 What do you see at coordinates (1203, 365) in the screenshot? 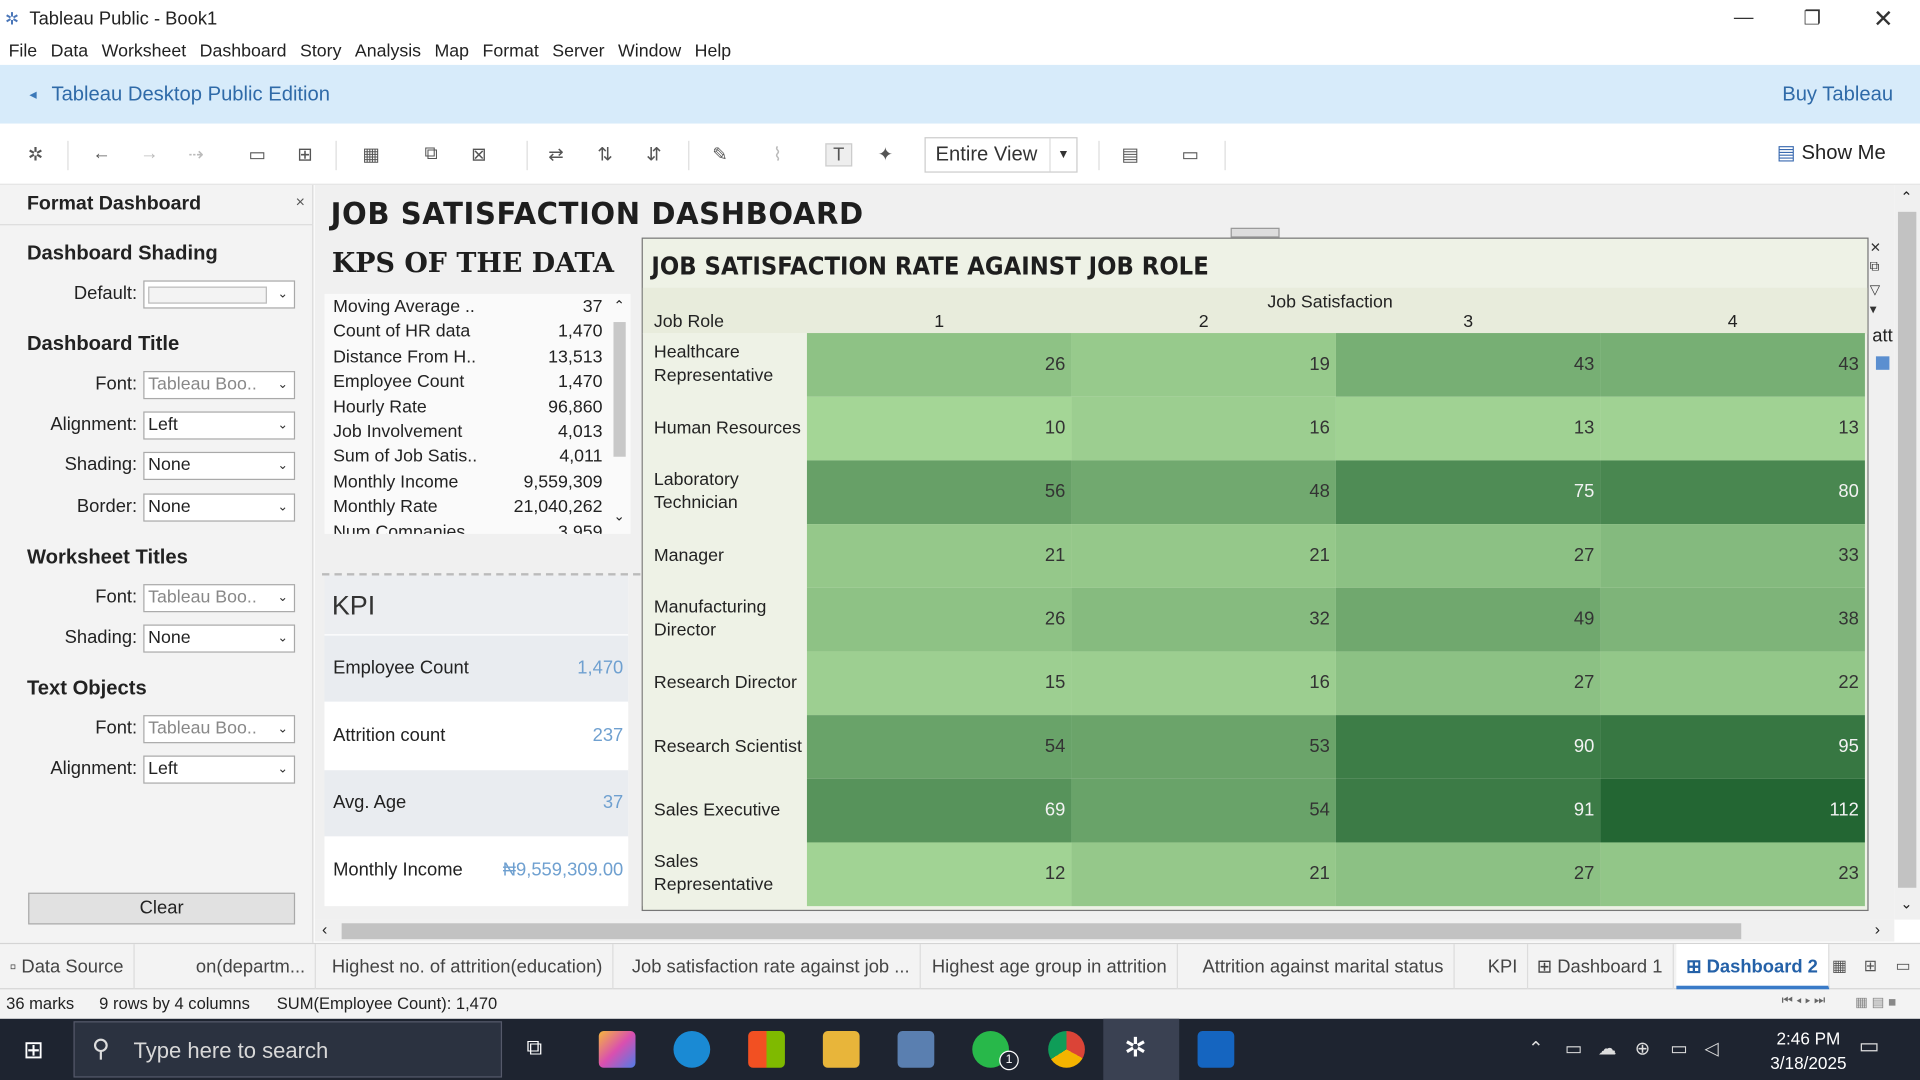
I see `heatmap-cell: 19` at bounding box center [1203, 365].